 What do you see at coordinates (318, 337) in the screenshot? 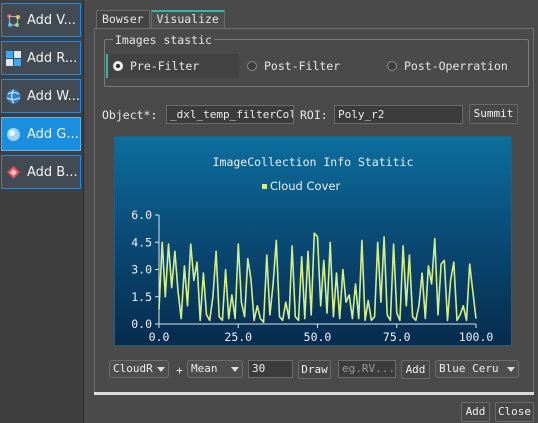
I see `x-tick-label: 50.0` at bounding box center [318, 337].